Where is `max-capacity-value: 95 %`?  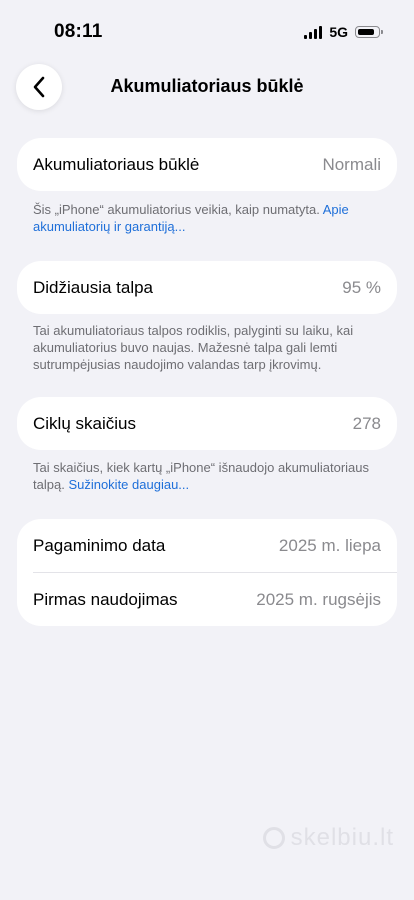 max-capacity-value: 95 % is located at coordinates (361, 287).